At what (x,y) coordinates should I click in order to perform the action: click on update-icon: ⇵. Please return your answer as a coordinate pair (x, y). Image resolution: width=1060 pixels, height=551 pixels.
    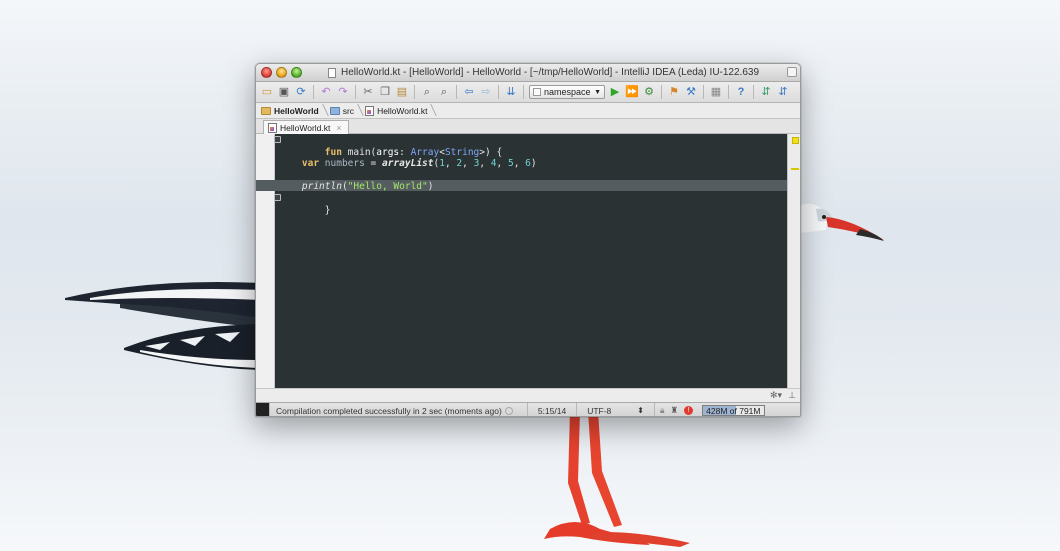
    Looking at the image, I should click on (783, 92).